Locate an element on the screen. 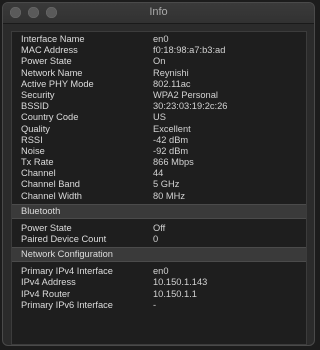 The width and height of the screenshot is (320, 350). info-value: 802.11ac is located at coordinates (172, 83).